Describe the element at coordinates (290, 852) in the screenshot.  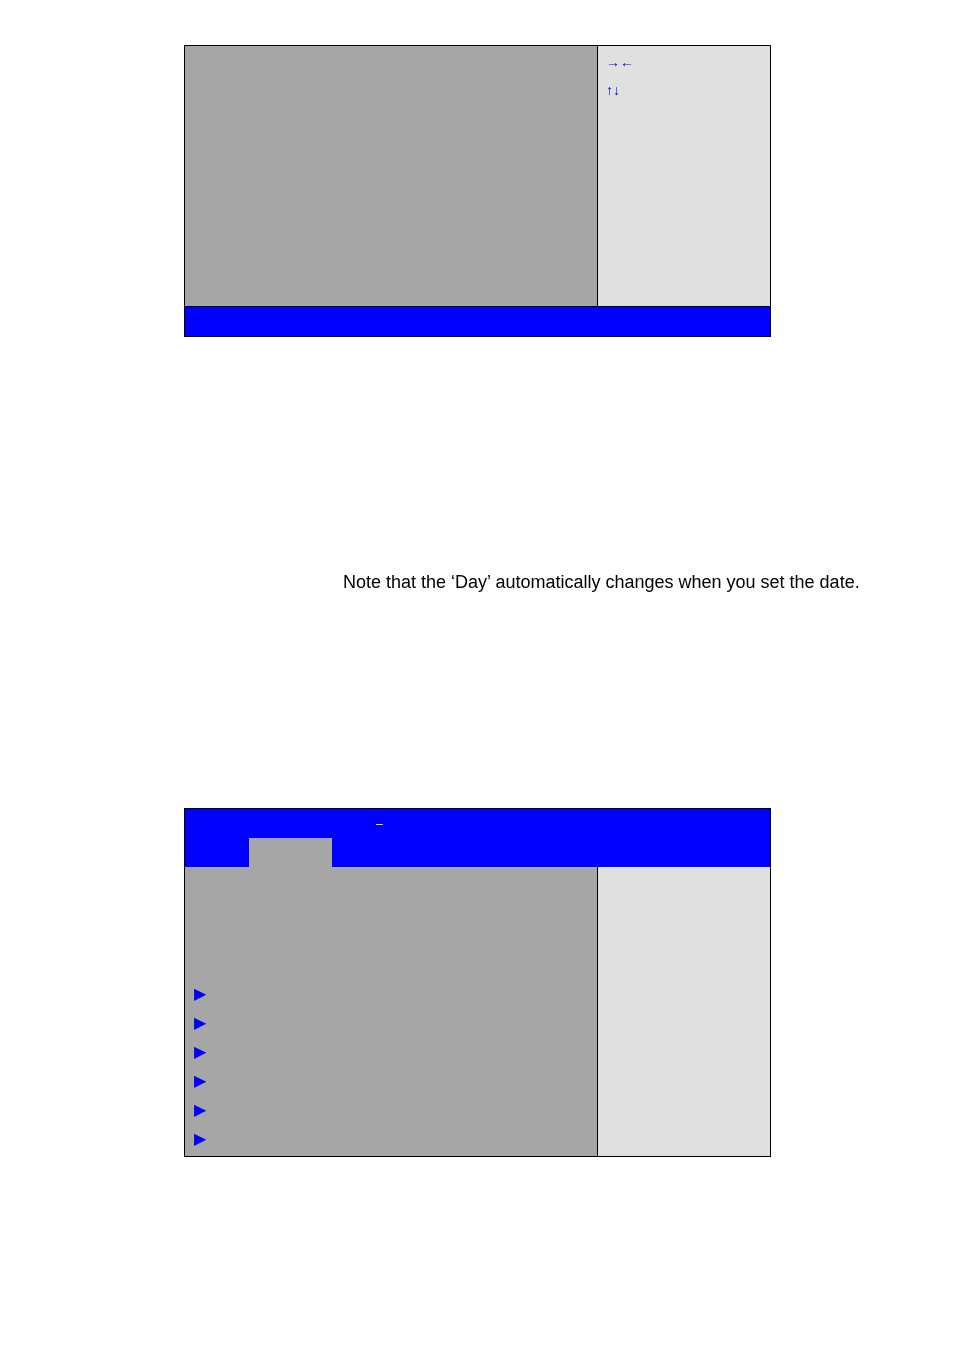
I see `menu-tab` at that location.